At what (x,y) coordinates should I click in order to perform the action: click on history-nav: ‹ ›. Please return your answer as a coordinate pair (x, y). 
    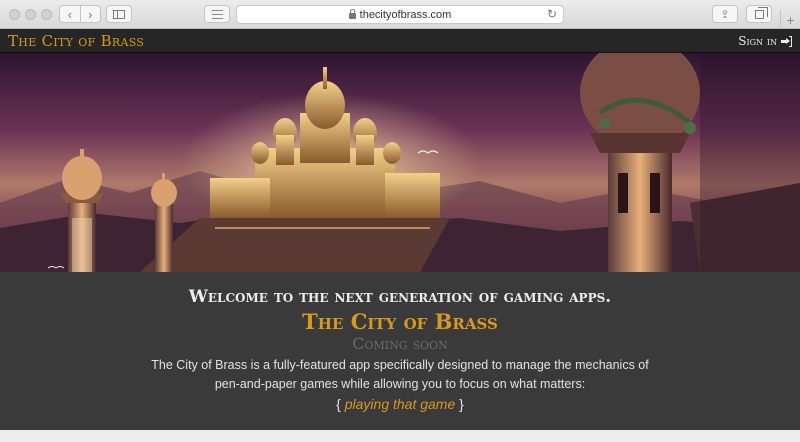
    Looking at the image, I should click on (80, 14).